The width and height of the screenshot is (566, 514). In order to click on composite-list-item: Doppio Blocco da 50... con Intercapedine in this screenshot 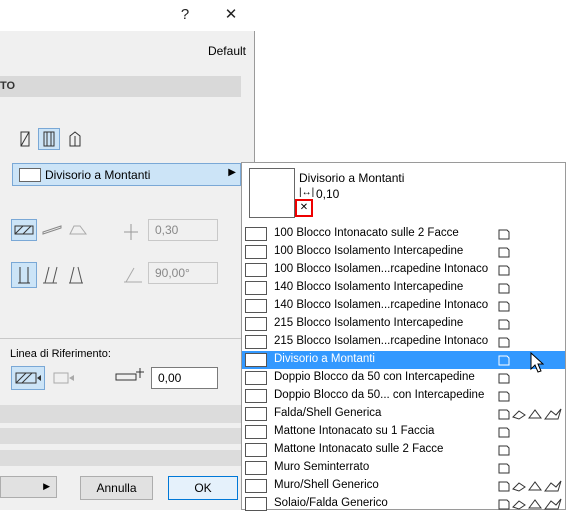, I will do `click(403, 396)`.